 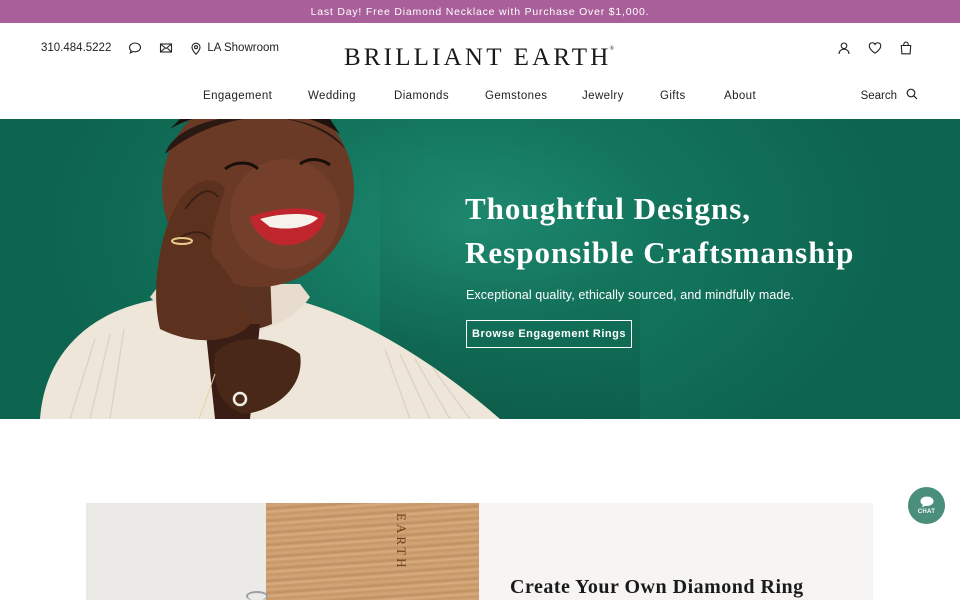 I want to click on create-ring-title: Create Your Own Diamond Ring, so click(x=657, y=587).